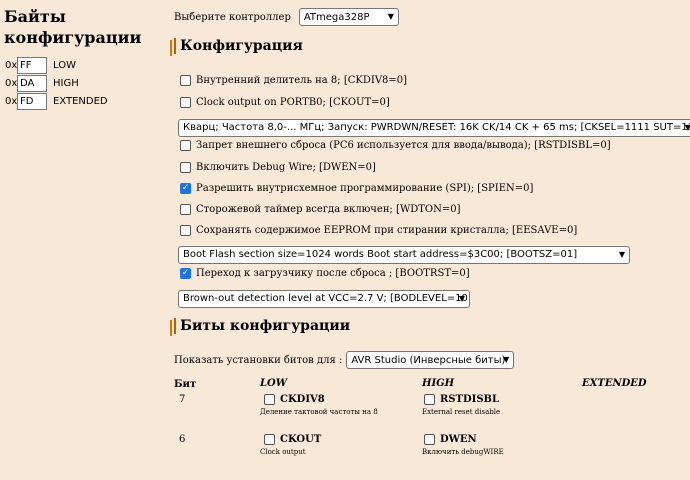  Describe the element at coordinates (259, 327) in the screenshot. I see `bits-section-title: Биты конфигурации` at that location.